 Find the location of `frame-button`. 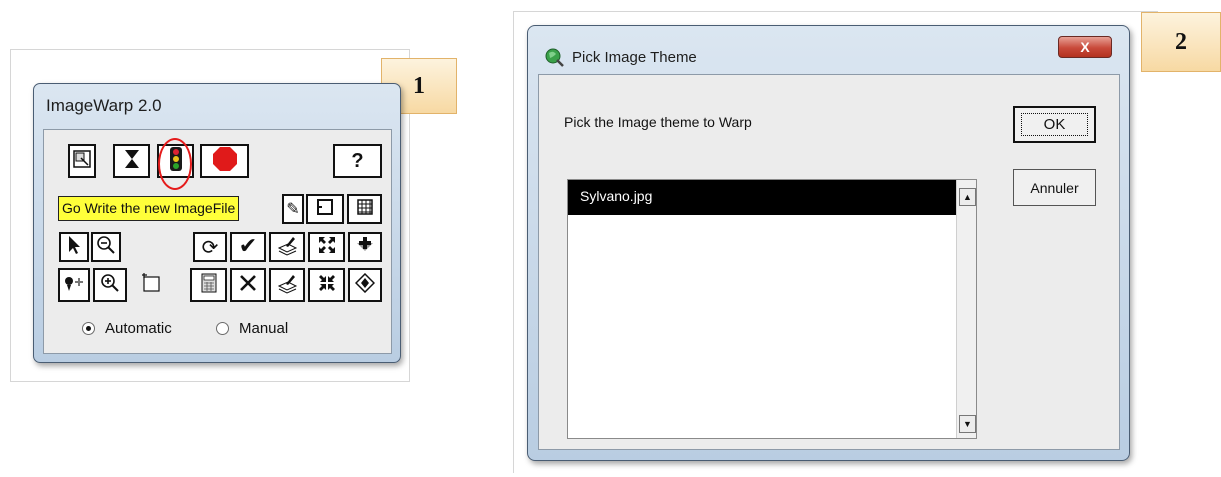

frame-button is located at coordinates (325, 209).